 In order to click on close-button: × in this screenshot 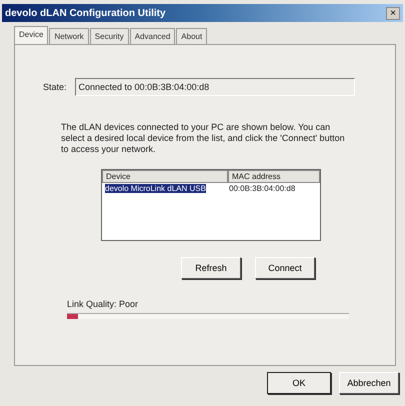, I will do `click(393, 13)`.